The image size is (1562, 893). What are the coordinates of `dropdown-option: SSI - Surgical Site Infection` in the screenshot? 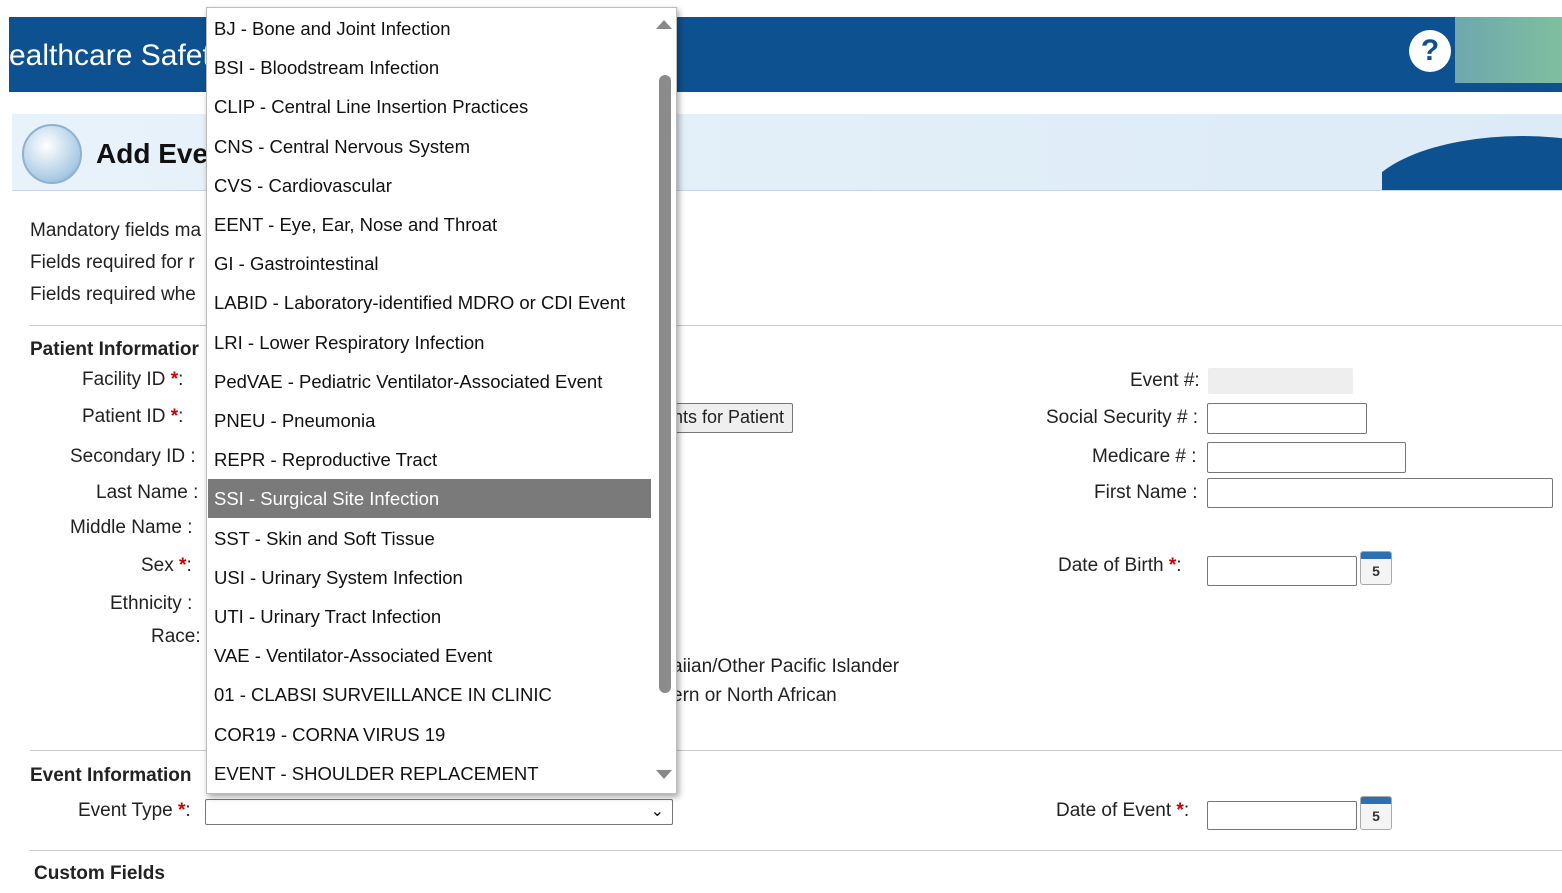 It's located at (429, 499).